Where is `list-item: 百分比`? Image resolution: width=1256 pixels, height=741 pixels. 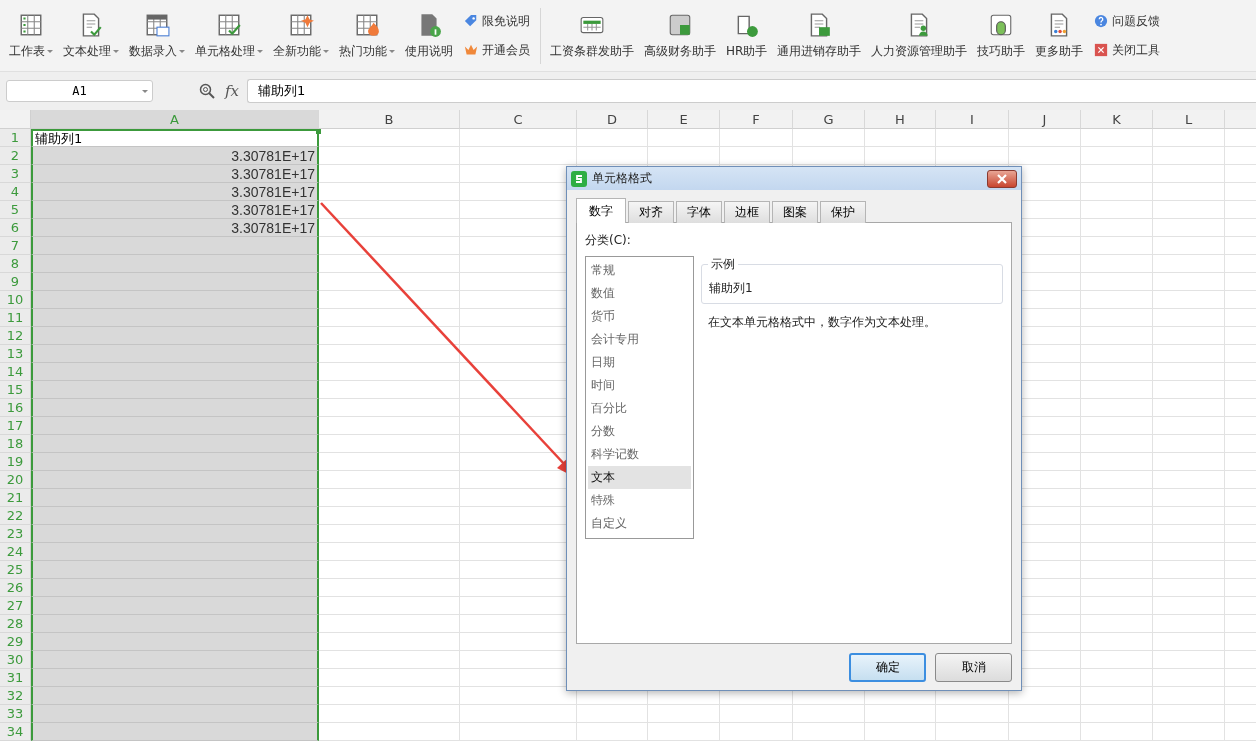 list-item: 百分比 is located at coordinates (639, 408).